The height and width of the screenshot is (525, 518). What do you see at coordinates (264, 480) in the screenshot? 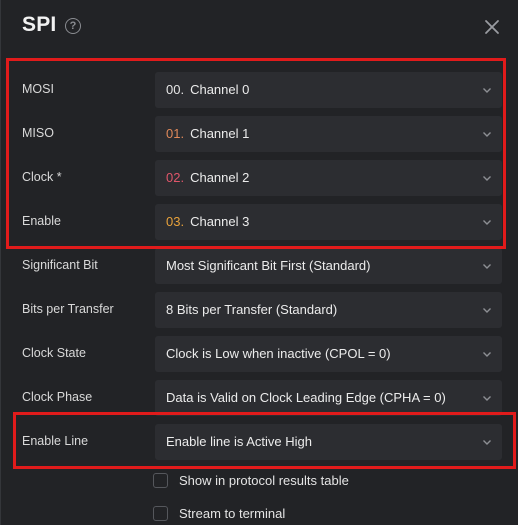
I see `checkbox-label: Show in protocol results table` at bounding box center [264, 480].